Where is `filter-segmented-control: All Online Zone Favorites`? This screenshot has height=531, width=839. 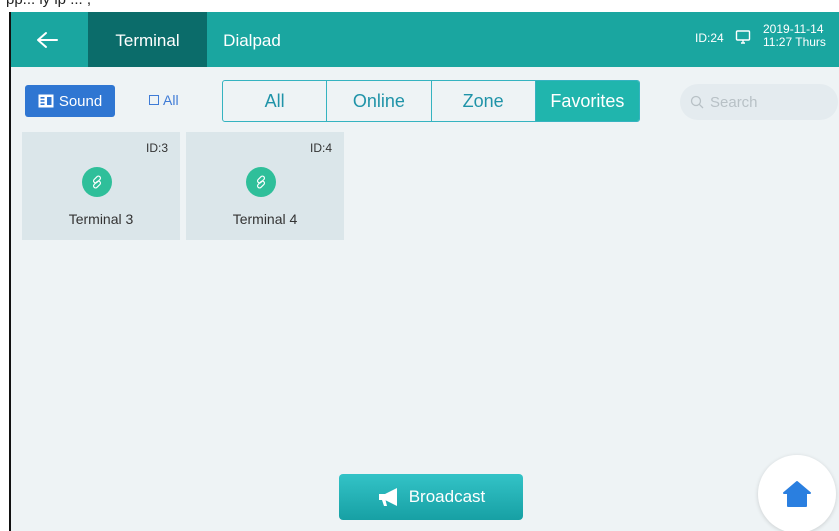
filter-segmented-control: All Online Zone Favorites is located at coordinates (431, 101).